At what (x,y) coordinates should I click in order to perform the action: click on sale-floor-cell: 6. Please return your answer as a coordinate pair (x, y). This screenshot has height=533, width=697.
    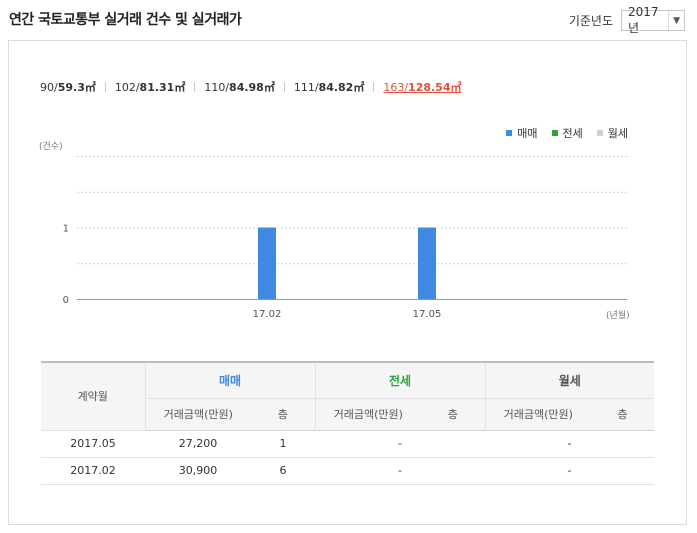
    Looking at the image, I should click on (283, 471).